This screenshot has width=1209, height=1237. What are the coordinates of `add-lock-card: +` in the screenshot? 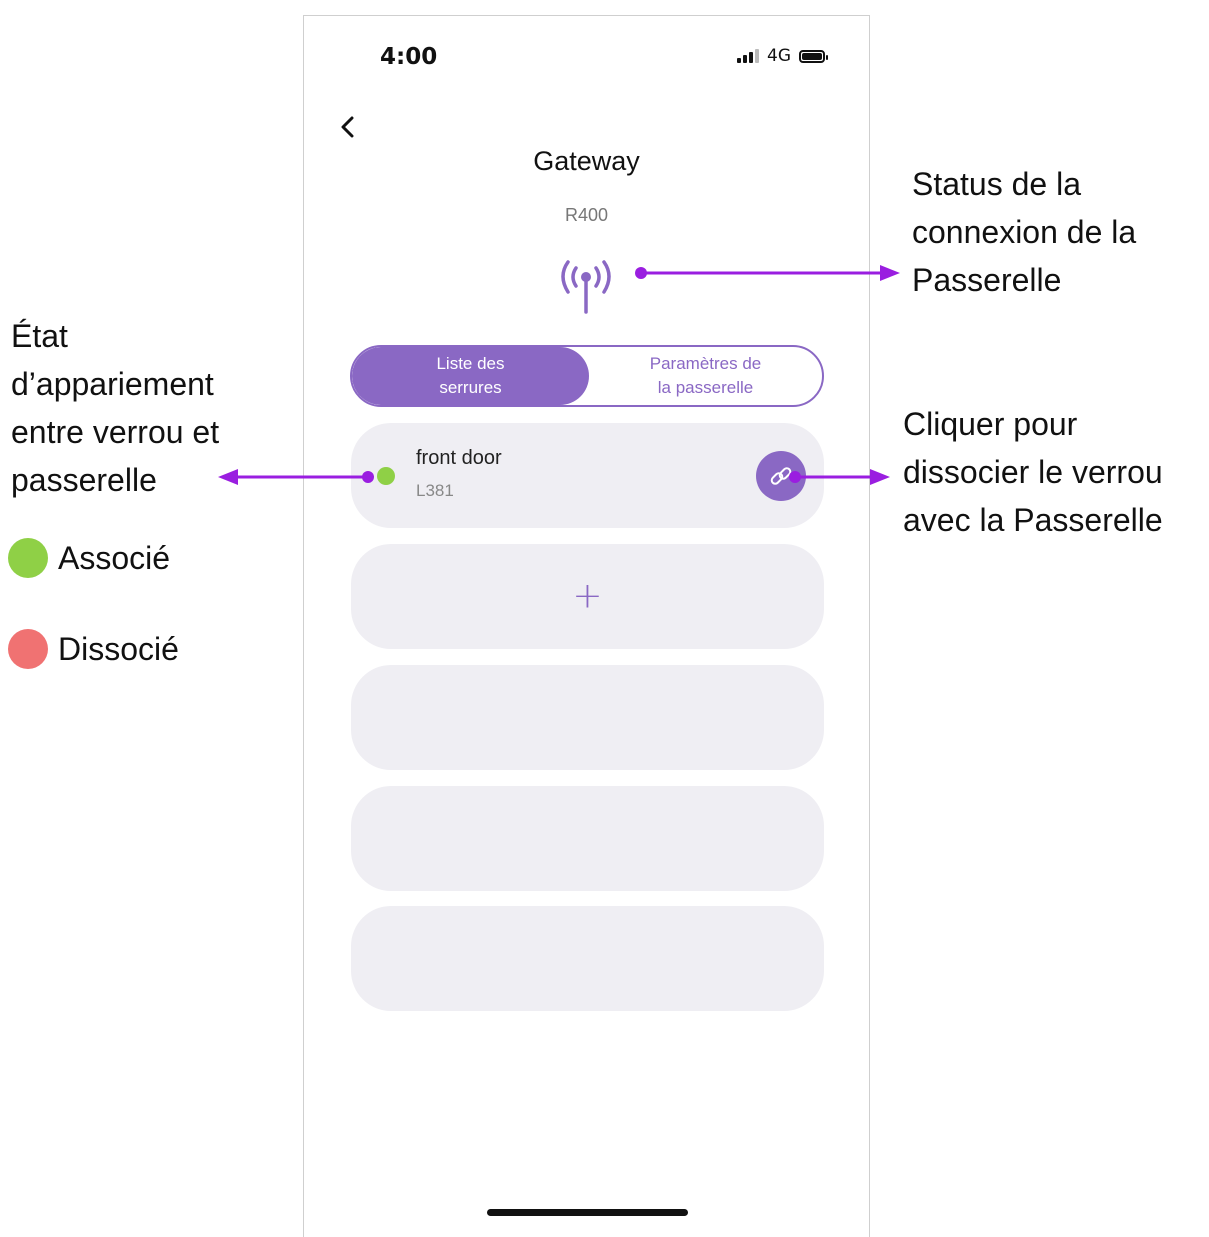 It's located at (587, 596).